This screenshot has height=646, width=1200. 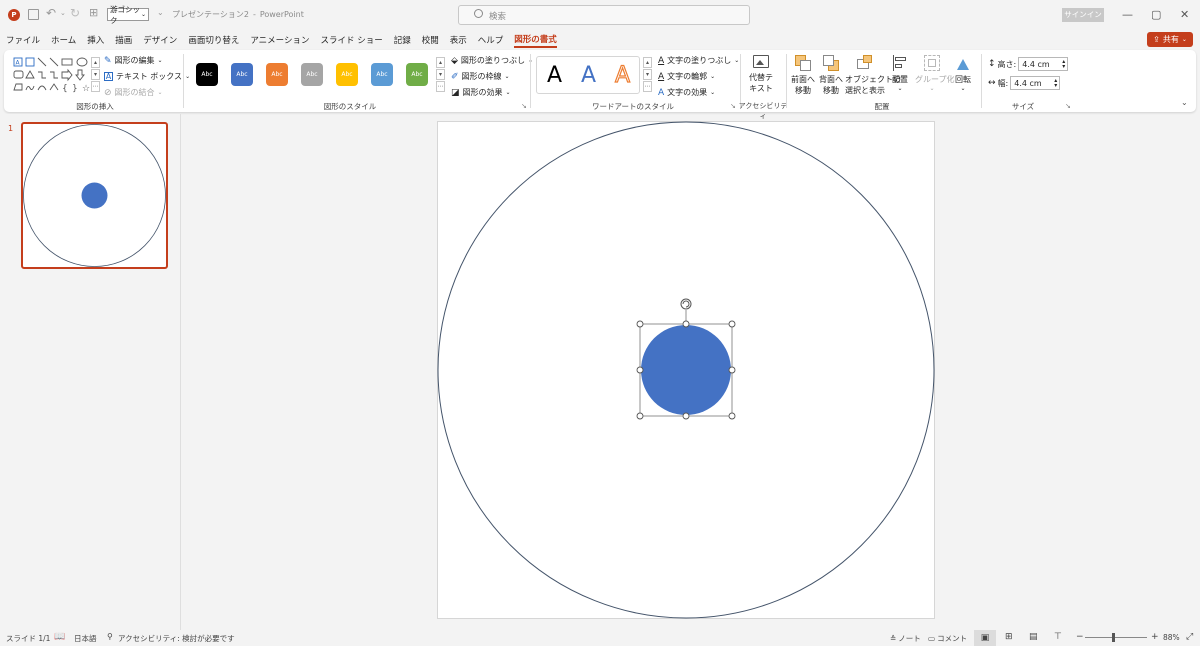 I want to click on qat-customize-icon: ⌄, so click(x=160, y=12).